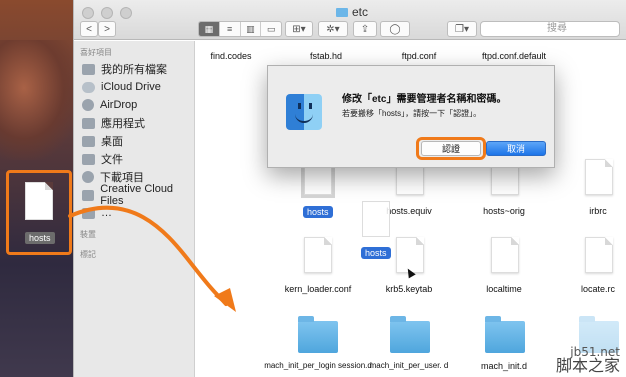 This screenshot has height=377, width=626. I want to click on view-mode-group: ▦ ≡ ▥ ▭, so click(240, 29).